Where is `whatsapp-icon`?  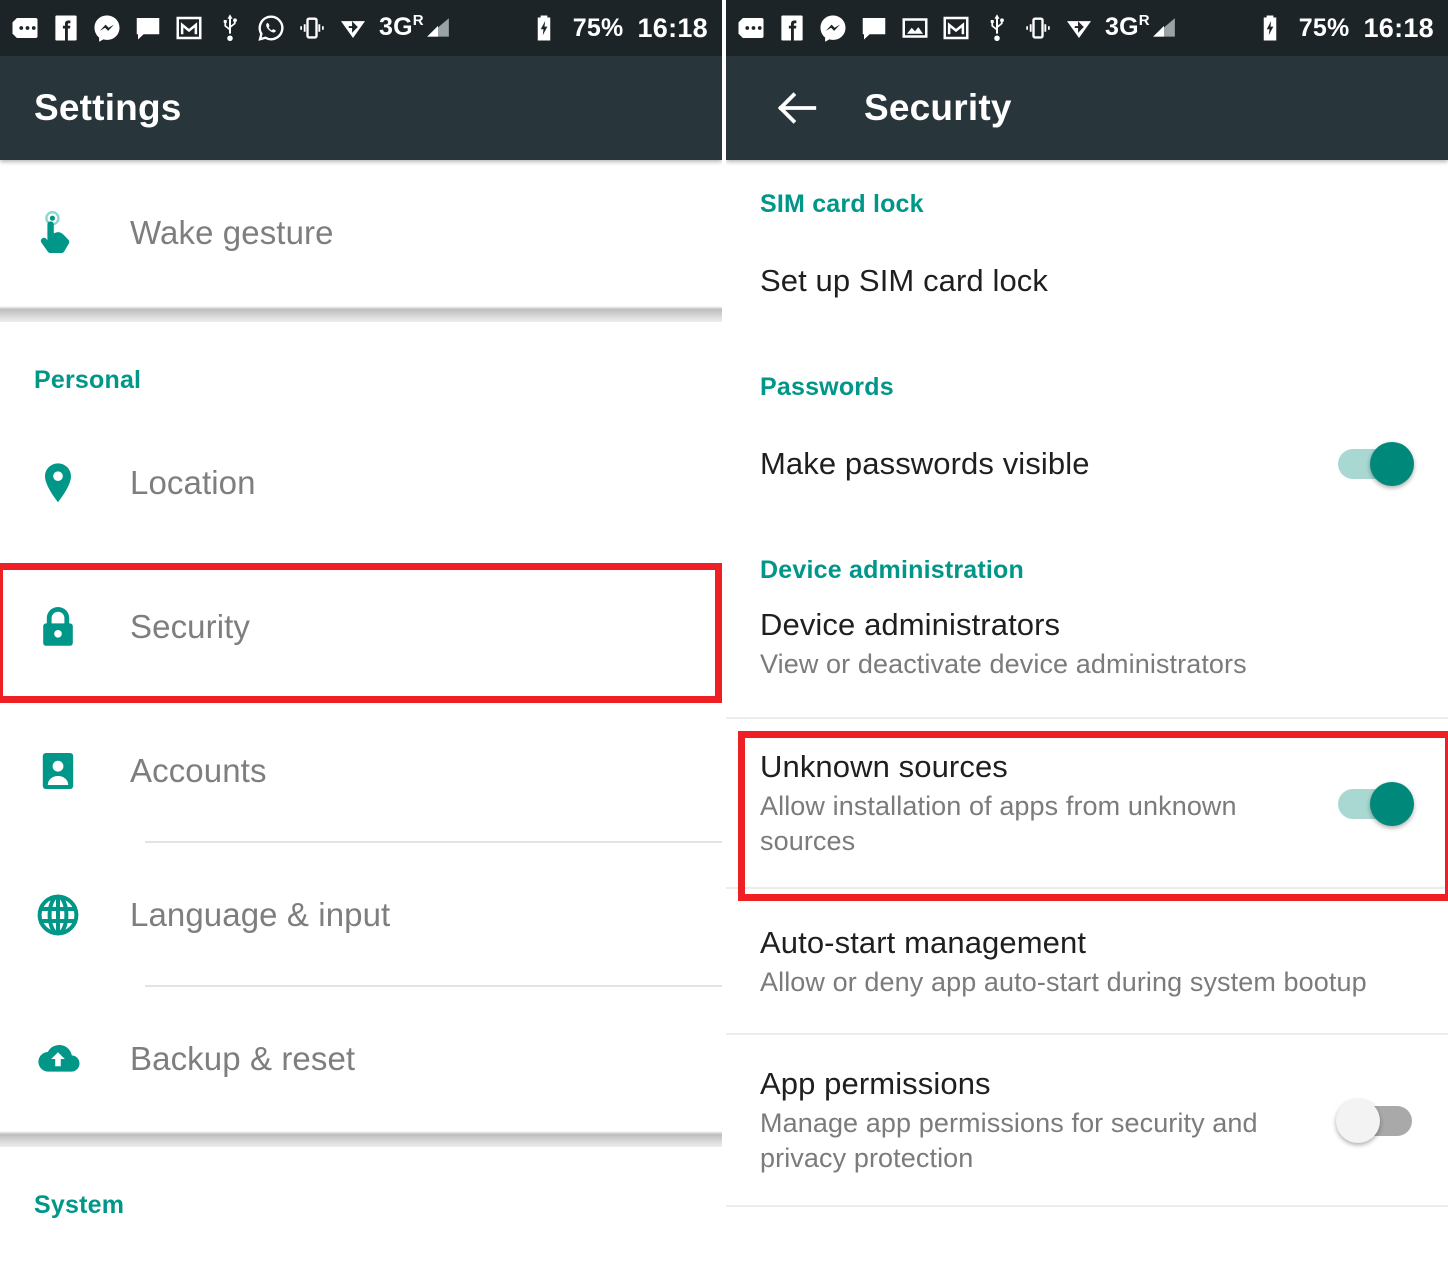
whatsapp-icon is located at coordinates (271, 28).